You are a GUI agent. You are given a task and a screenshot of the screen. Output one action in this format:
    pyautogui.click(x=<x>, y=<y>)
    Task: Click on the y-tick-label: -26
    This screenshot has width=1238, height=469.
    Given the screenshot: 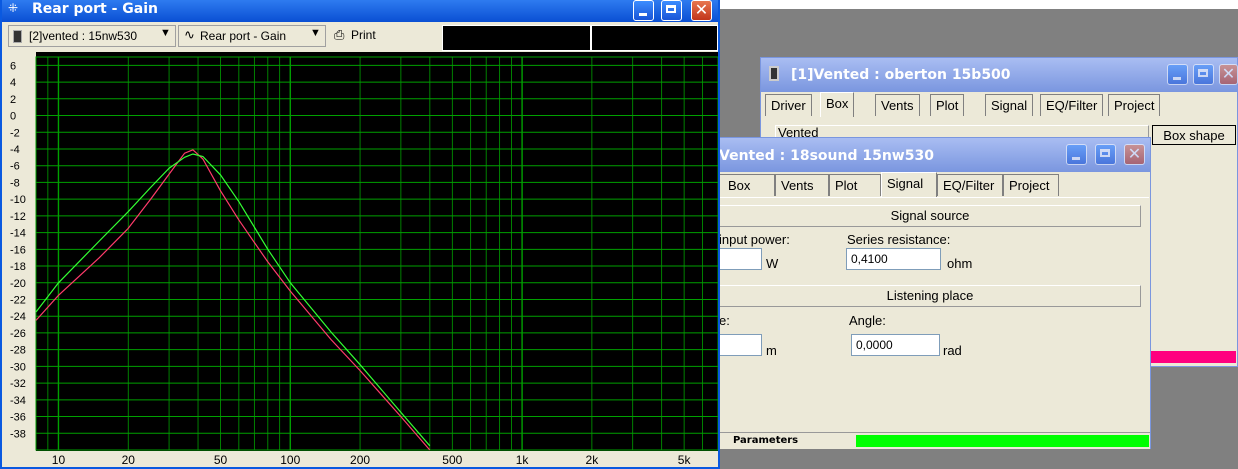 What is the action you would take?
    pyautogui.click(x=18, y=334)
    